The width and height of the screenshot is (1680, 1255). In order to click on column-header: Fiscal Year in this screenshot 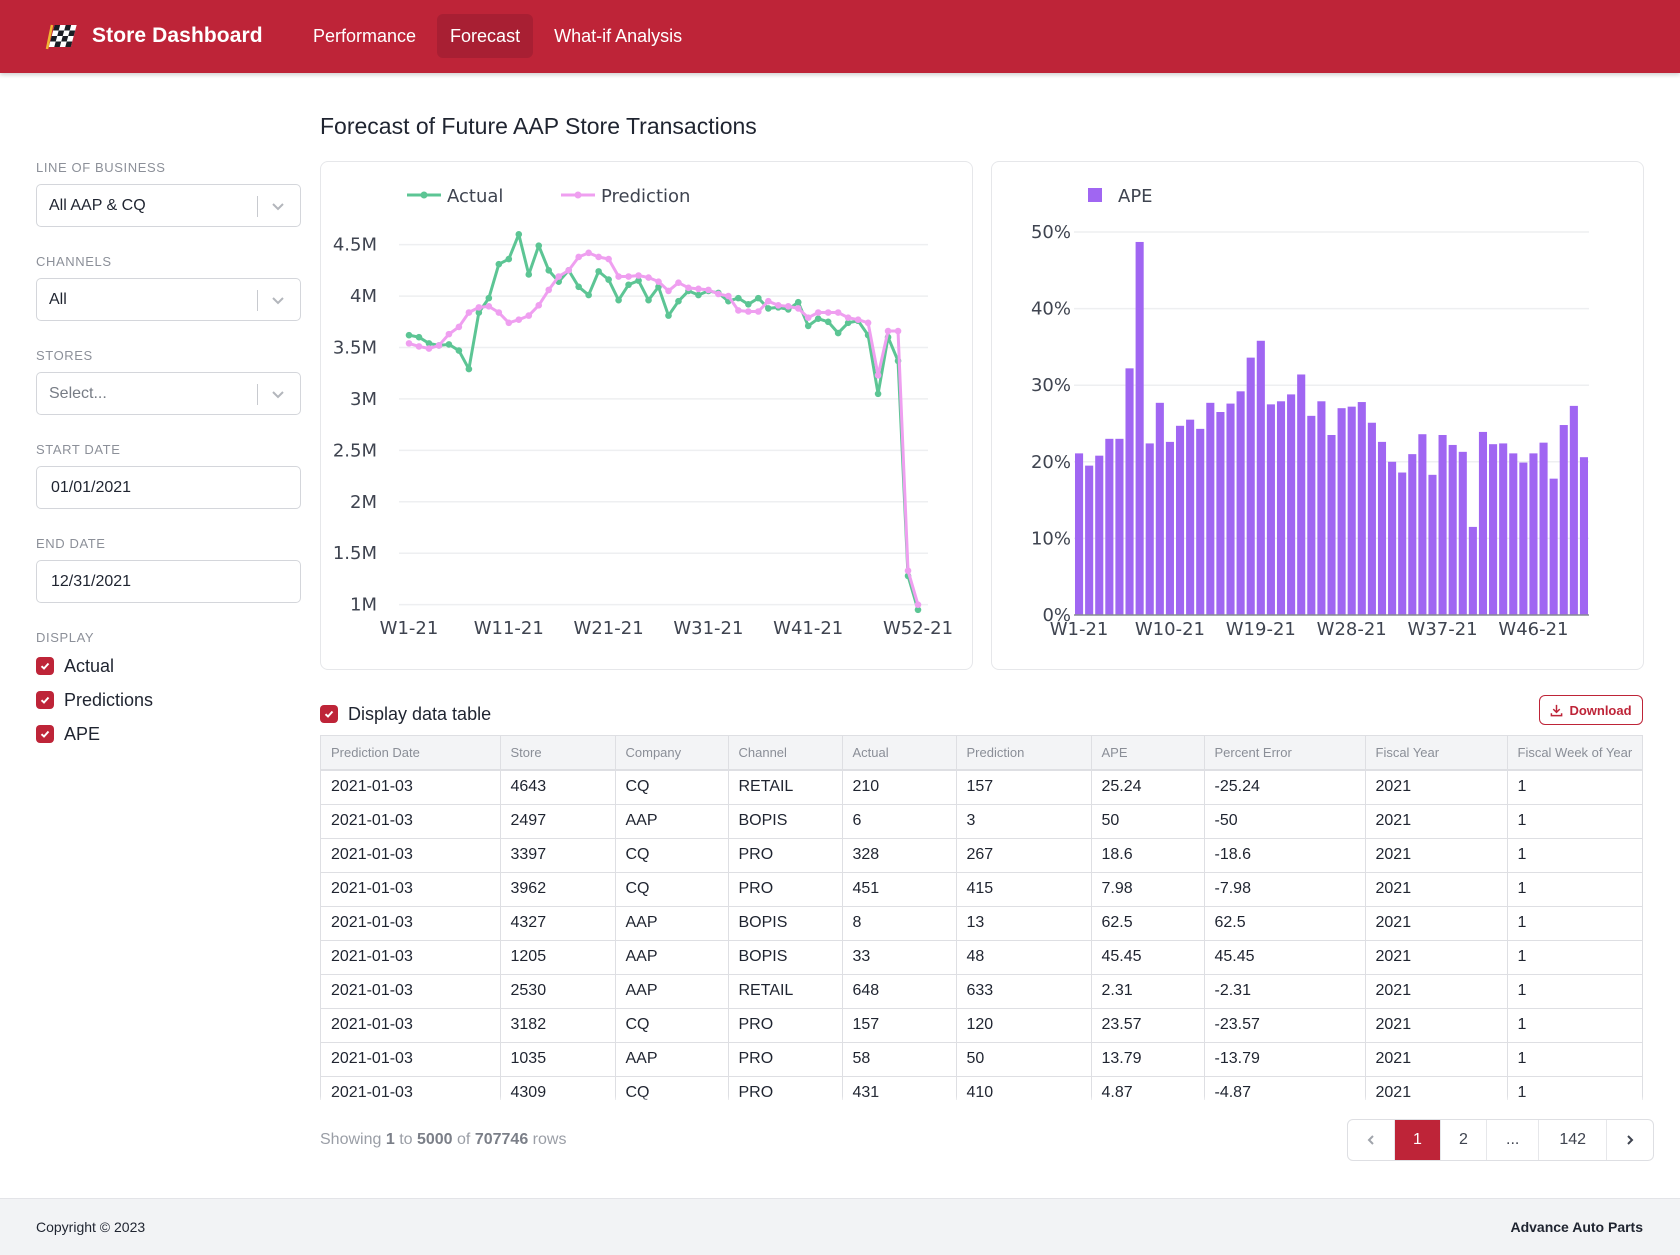, I will do `click(1436, 753)`.